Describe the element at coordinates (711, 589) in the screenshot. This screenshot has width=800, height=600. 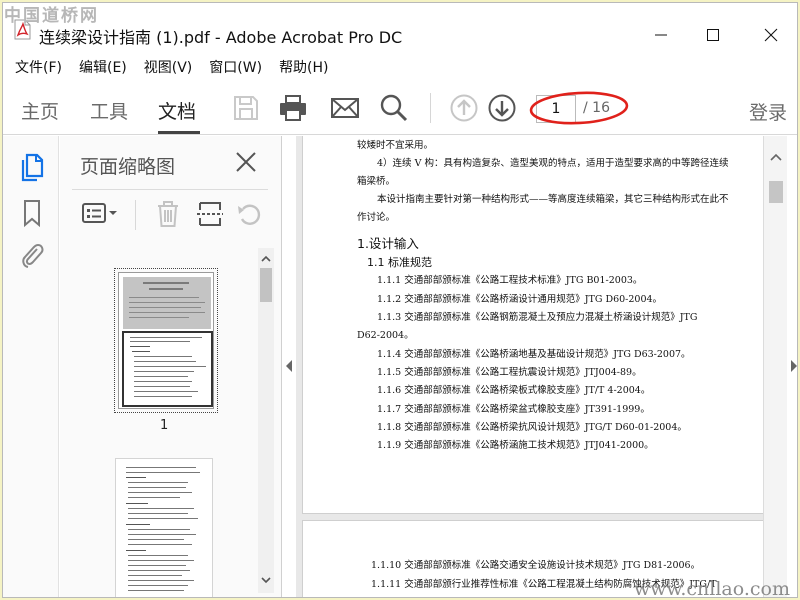
I see `watermark-bottom: www.cnllao.com` at that location.